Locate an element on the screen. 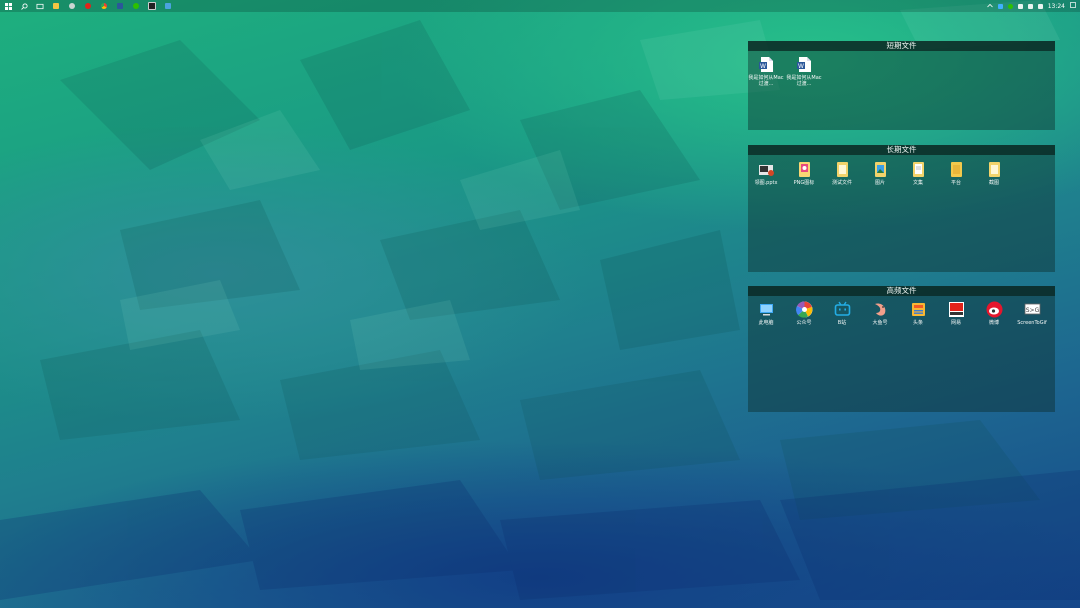 This screenshot has width=1080, height=608. chrome-icon is located at coordinates (104, 6).